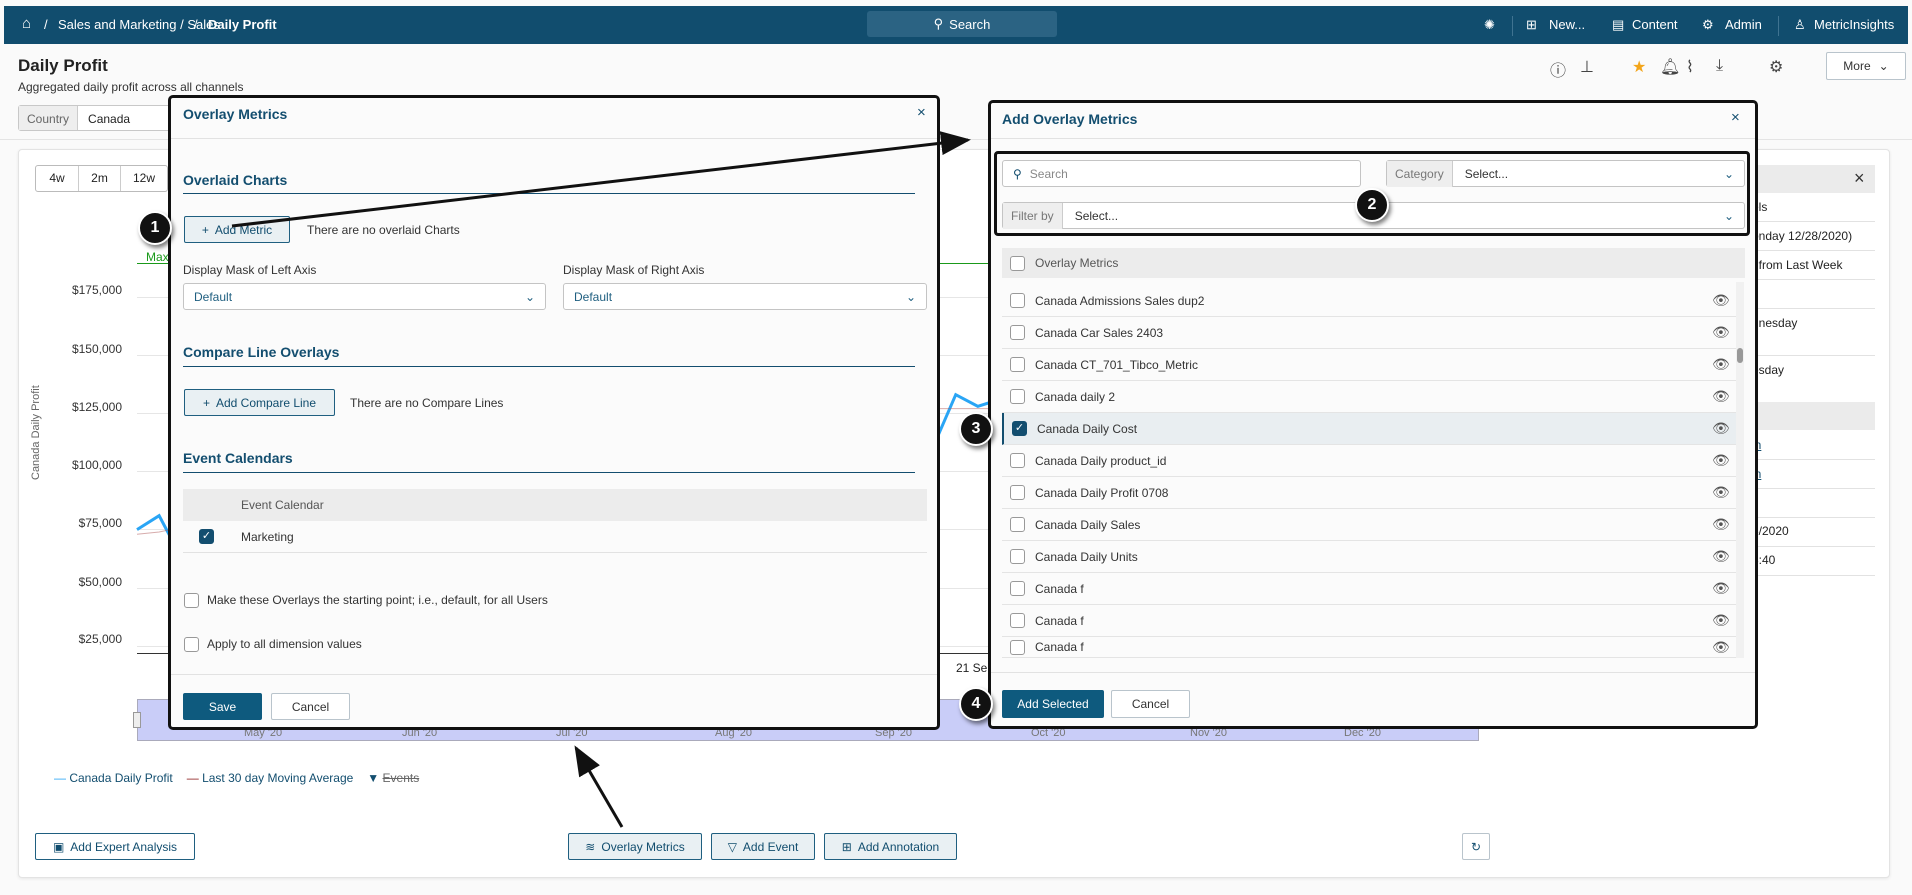 This screenshot has height=895, width=1912. What do you see at coordinates (282, 505) in the screenshot?
I see `event-column-header: Event Calendar` at bounding box center [282, 505].